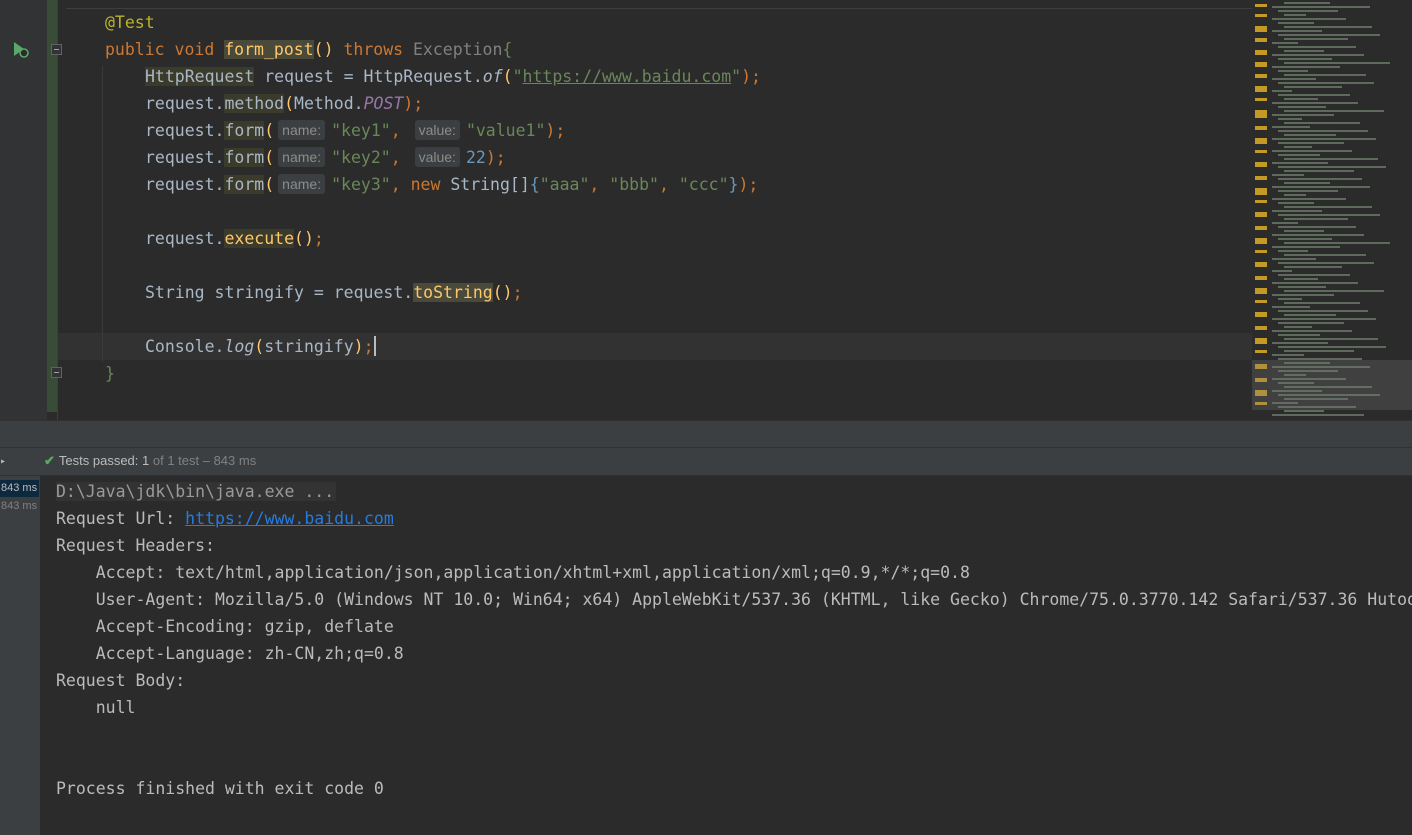  I want to click on param-hint: name:, so click(302, 184).